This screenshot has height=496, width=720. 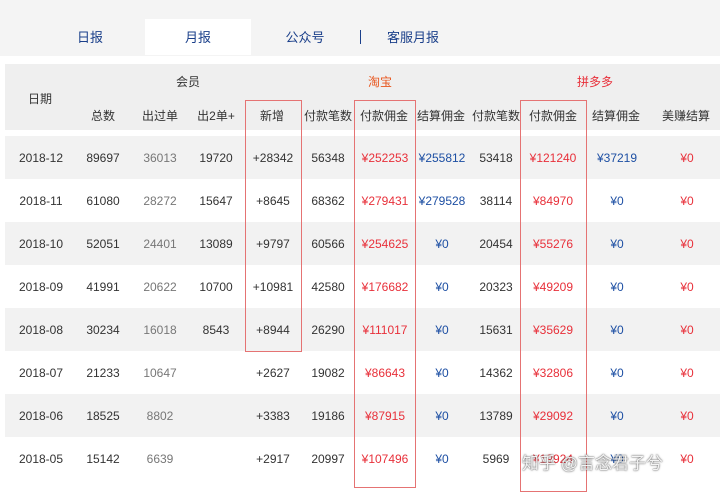 What do you see at coordinates (41, 244) in the screenshot?
I see `cell-date: 2018-10` at bounding box center [41, 244].